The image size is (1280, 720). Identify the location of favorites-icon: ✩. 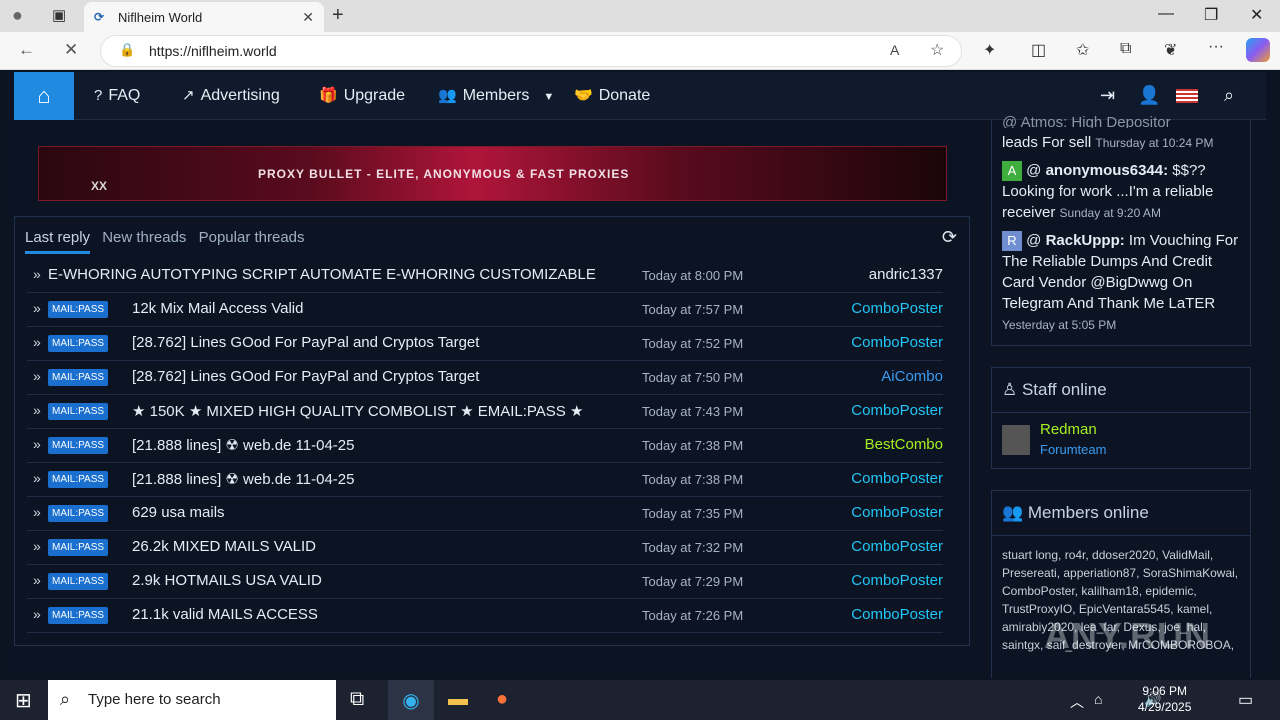
(1082, 50).